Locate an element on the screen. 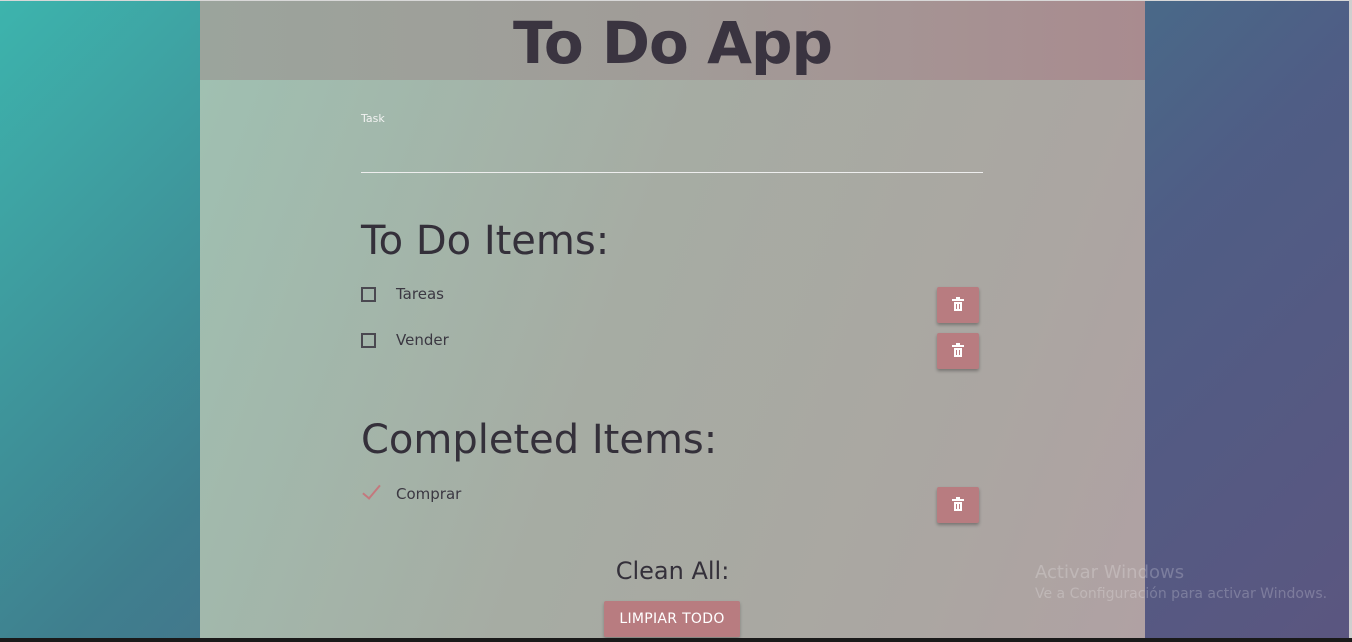 This screenshot has height=642, width=1352. completed-section-title: Completed Items: is located at coordinates (539, 440).